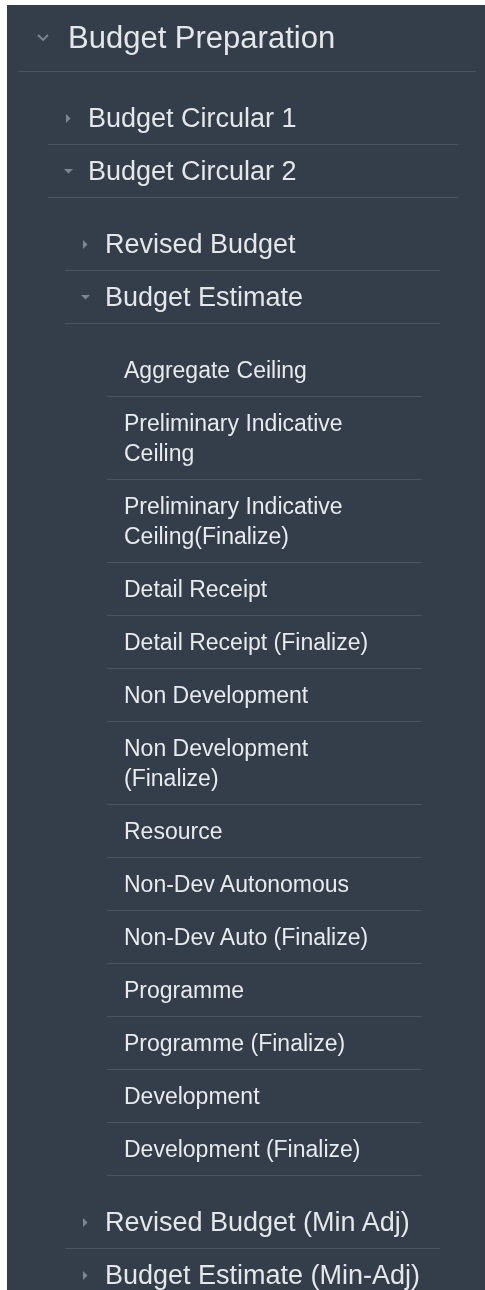  Describe the element at coordinates (184, 990) in the screenshot. I see `menu-item: Programme` at that location.